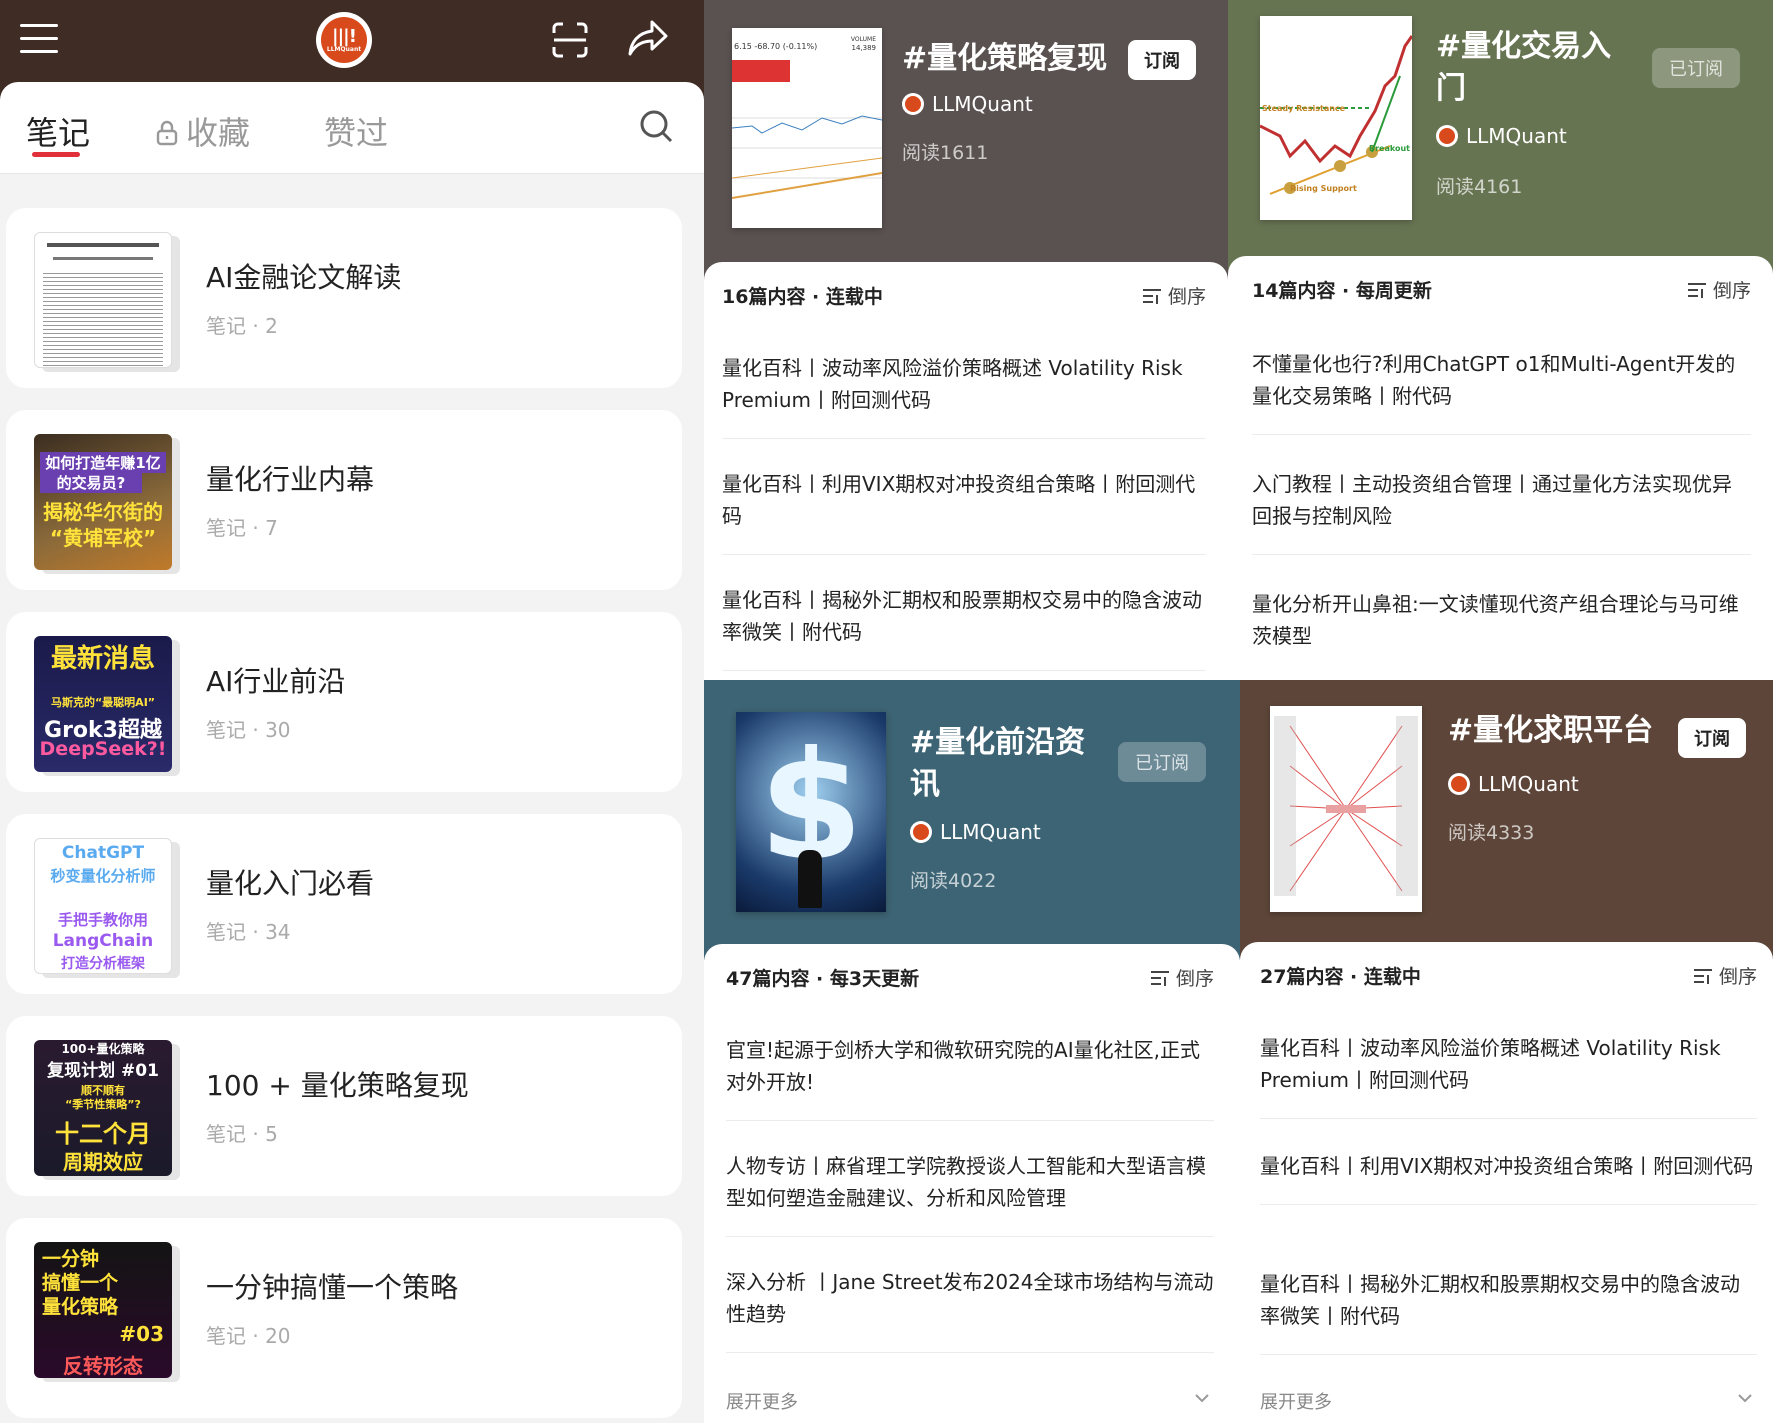 This screenshot has width=1773, height=1423. I want to click on thumb-line: 马斯克的“最聪明AI”, so click(103, 702).